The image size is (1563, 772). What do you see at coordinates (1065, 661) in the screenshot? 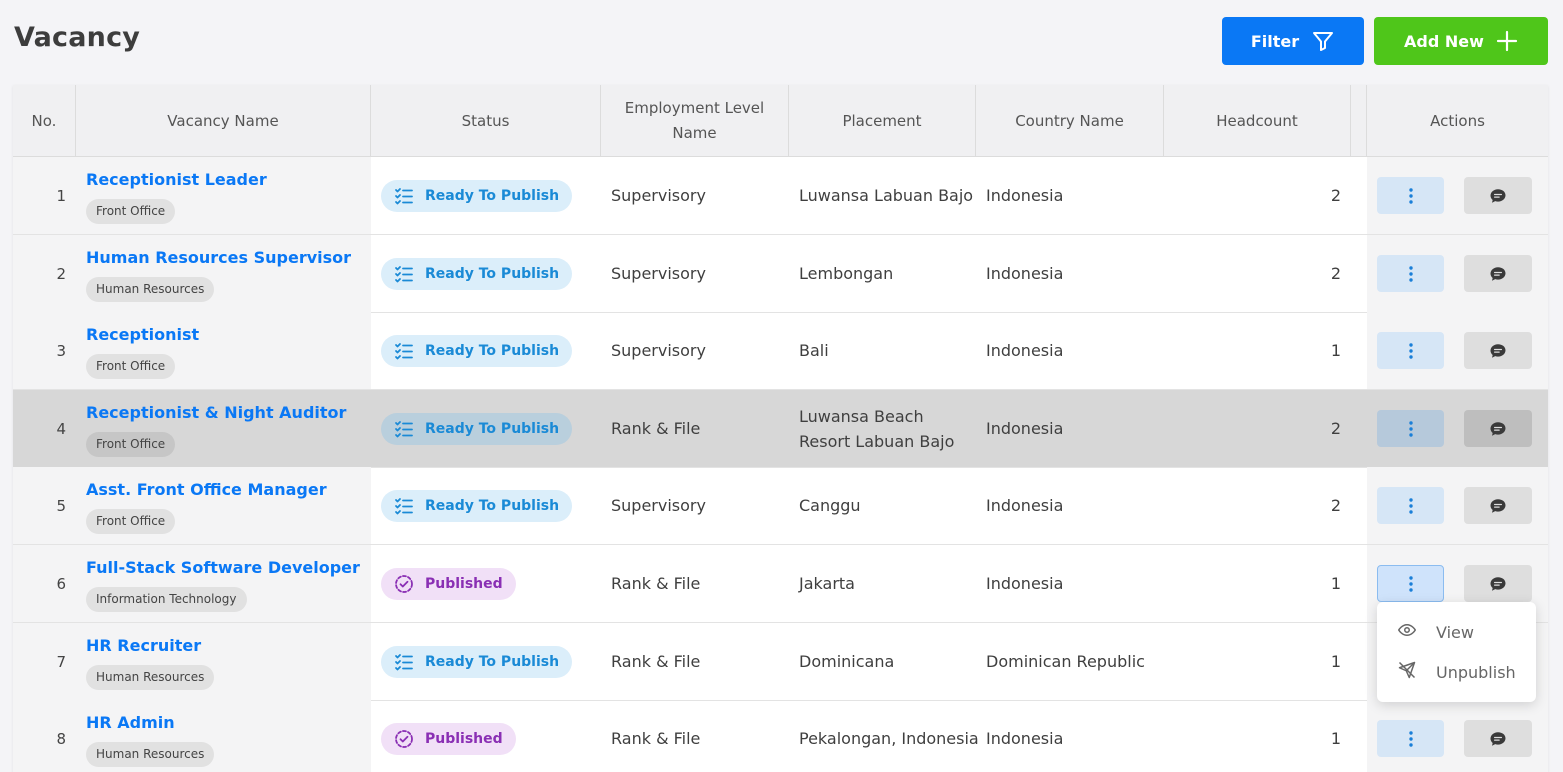
I see `country-name: Dominican Republic` at bounding box center [1065, 661].